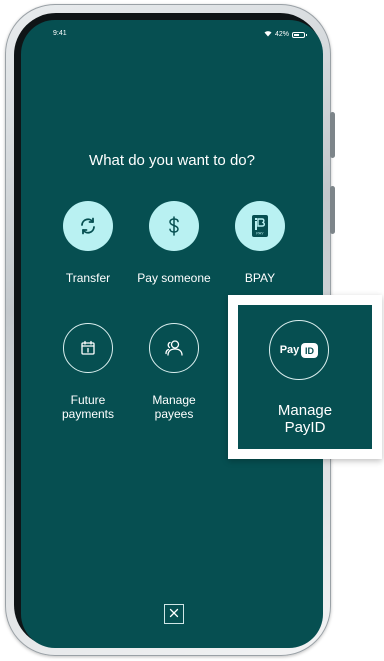  What do you see at coordinates (305, 410) in the screenshot?
I see `manage-payid-label-line1: Manage` at bounding box center [305, 410].